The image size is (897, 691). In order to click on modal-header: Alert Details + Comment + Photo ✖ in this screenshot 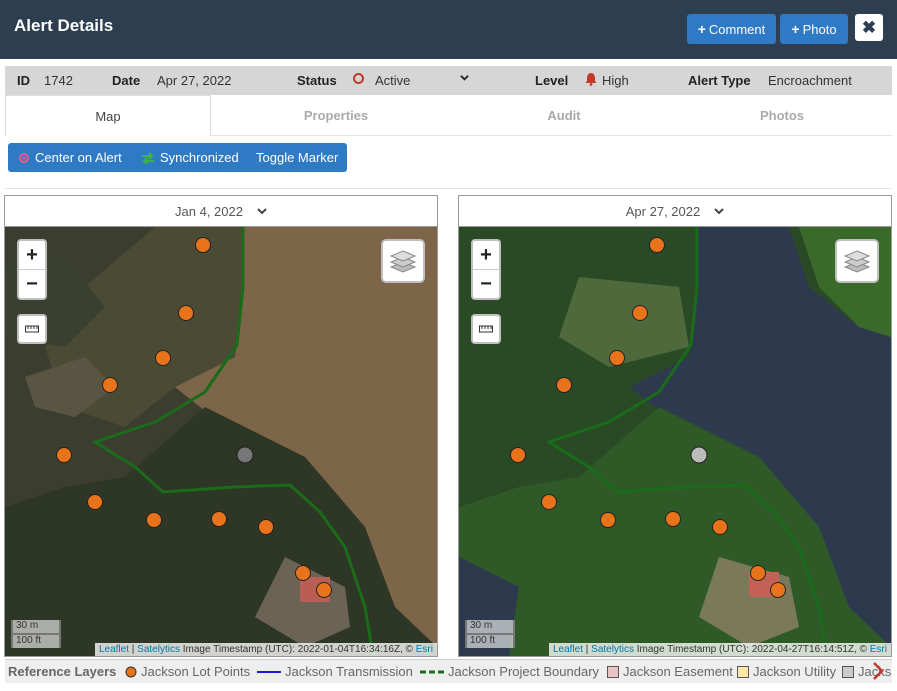, I will do `click(448, 29)`.